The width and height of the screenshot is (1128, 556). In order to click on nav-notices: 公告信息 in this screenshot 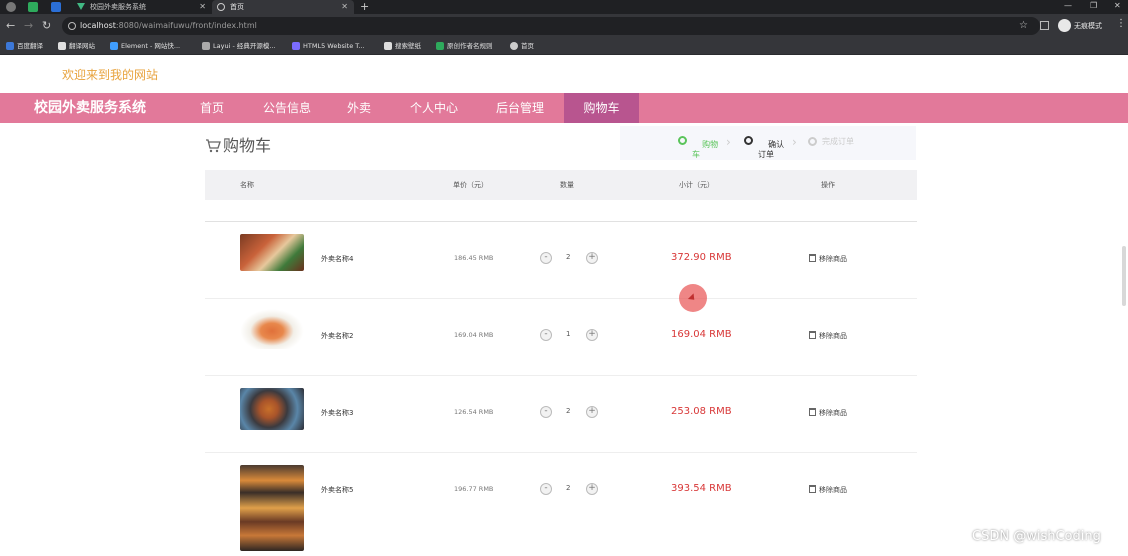, I will do `click(287, 108)`.